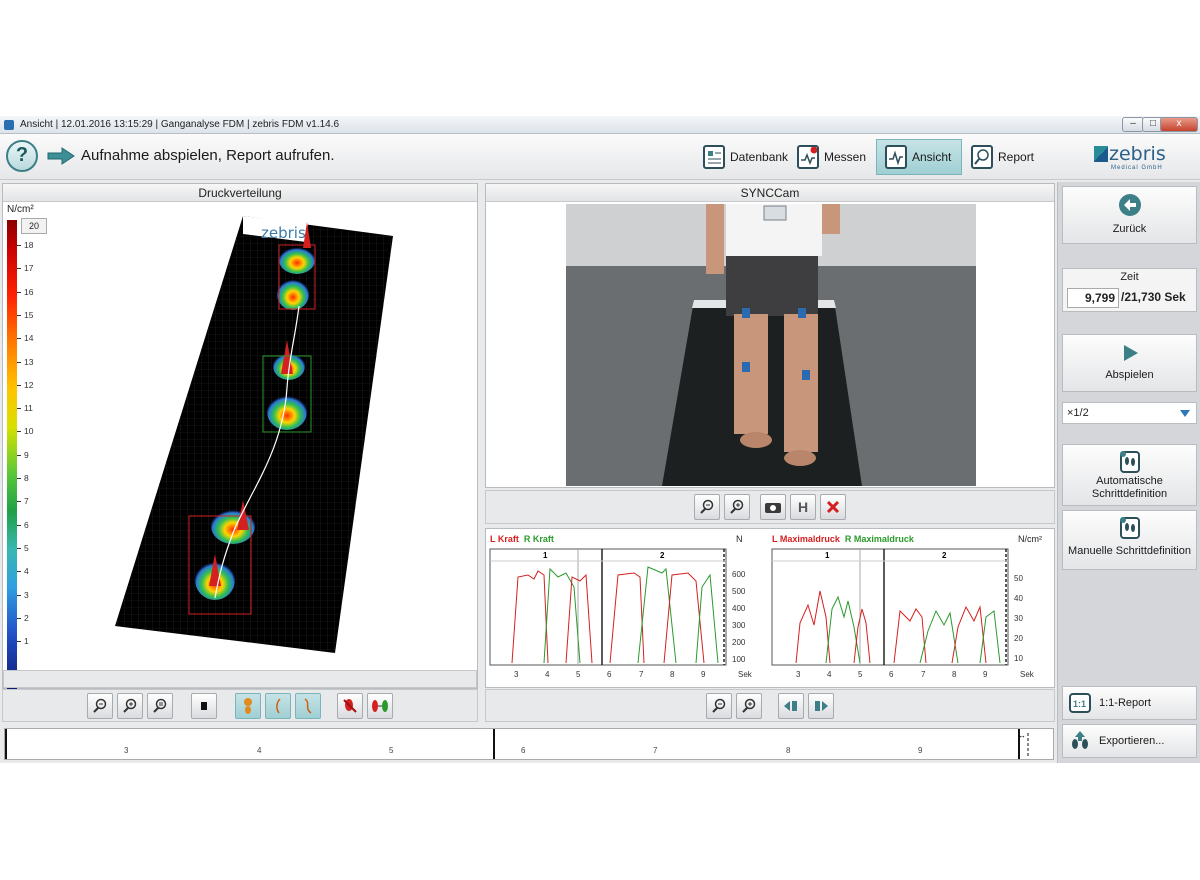 Image resolution: width=1200 pixels, height=880 pixels. Describe the element at coordinates (26, 571) in the screenshot. I see `scale-tick-label: 4` at that location.